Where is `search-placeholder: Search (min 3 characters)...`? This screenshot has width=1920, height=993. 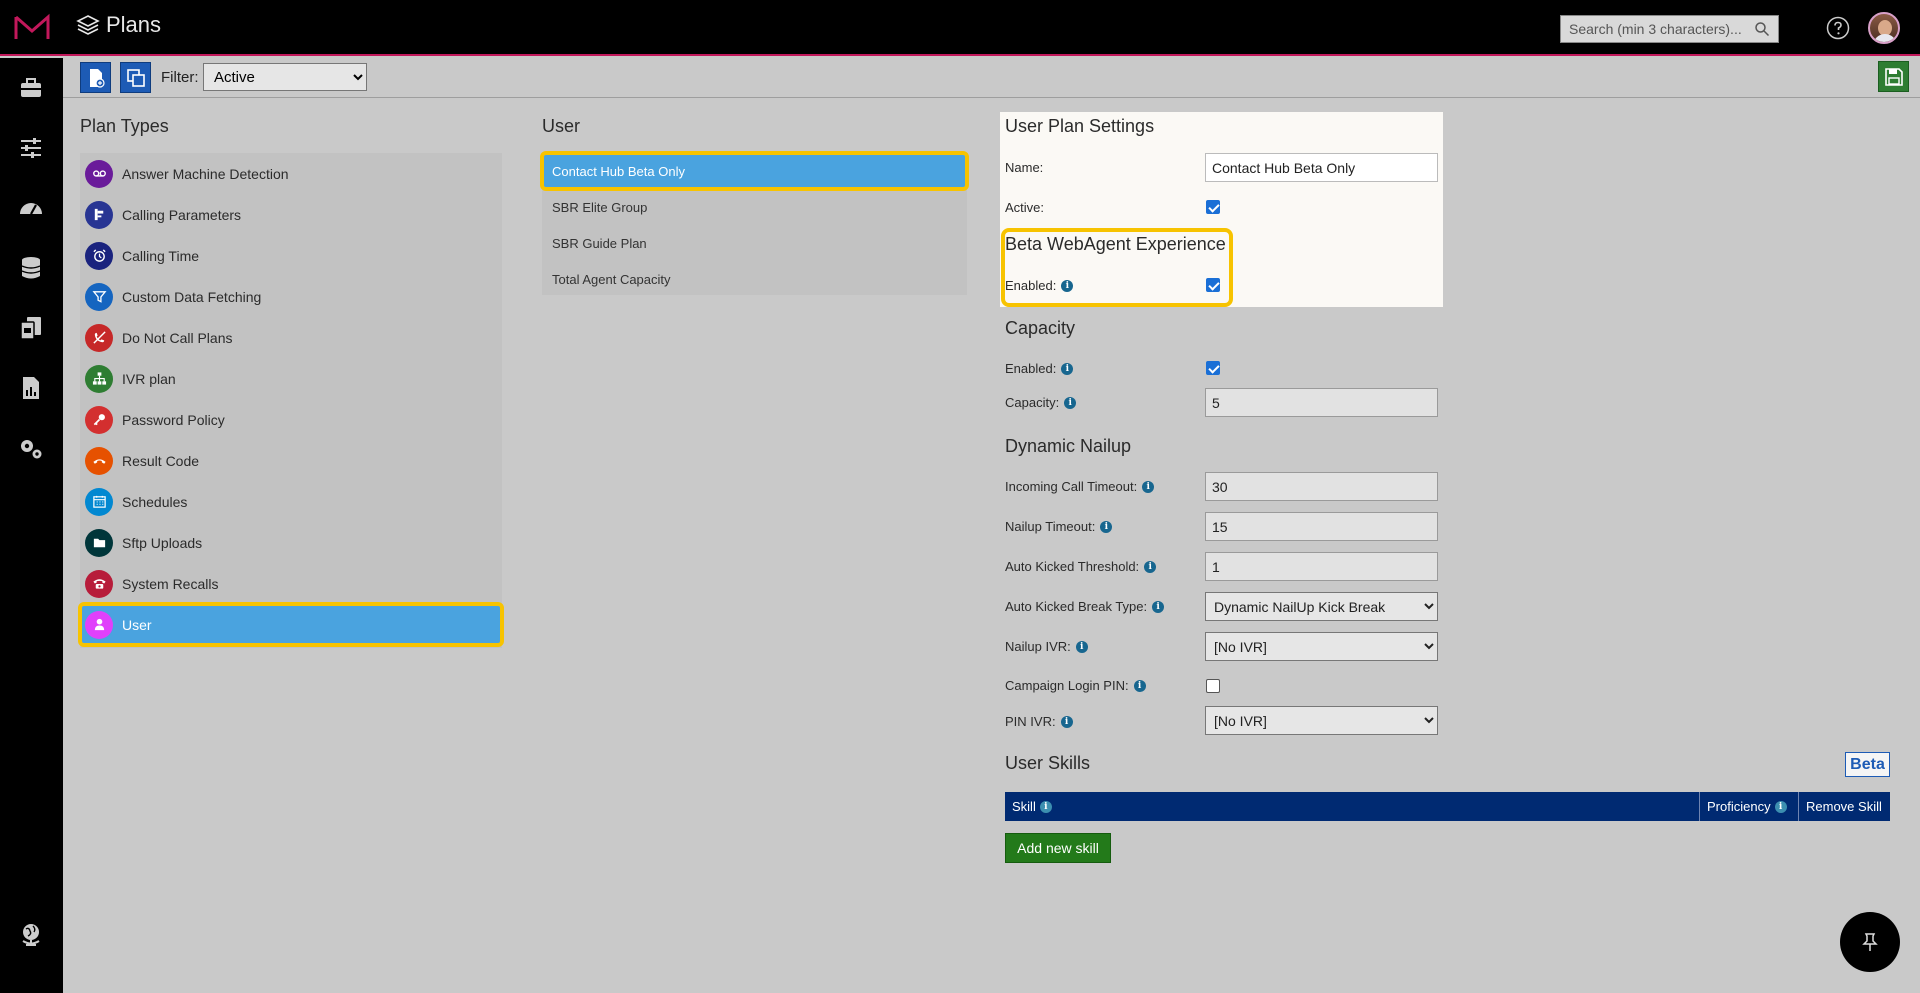 search-placeholder: Search (min 3 characters)... is located at coordinates (1655, 29).